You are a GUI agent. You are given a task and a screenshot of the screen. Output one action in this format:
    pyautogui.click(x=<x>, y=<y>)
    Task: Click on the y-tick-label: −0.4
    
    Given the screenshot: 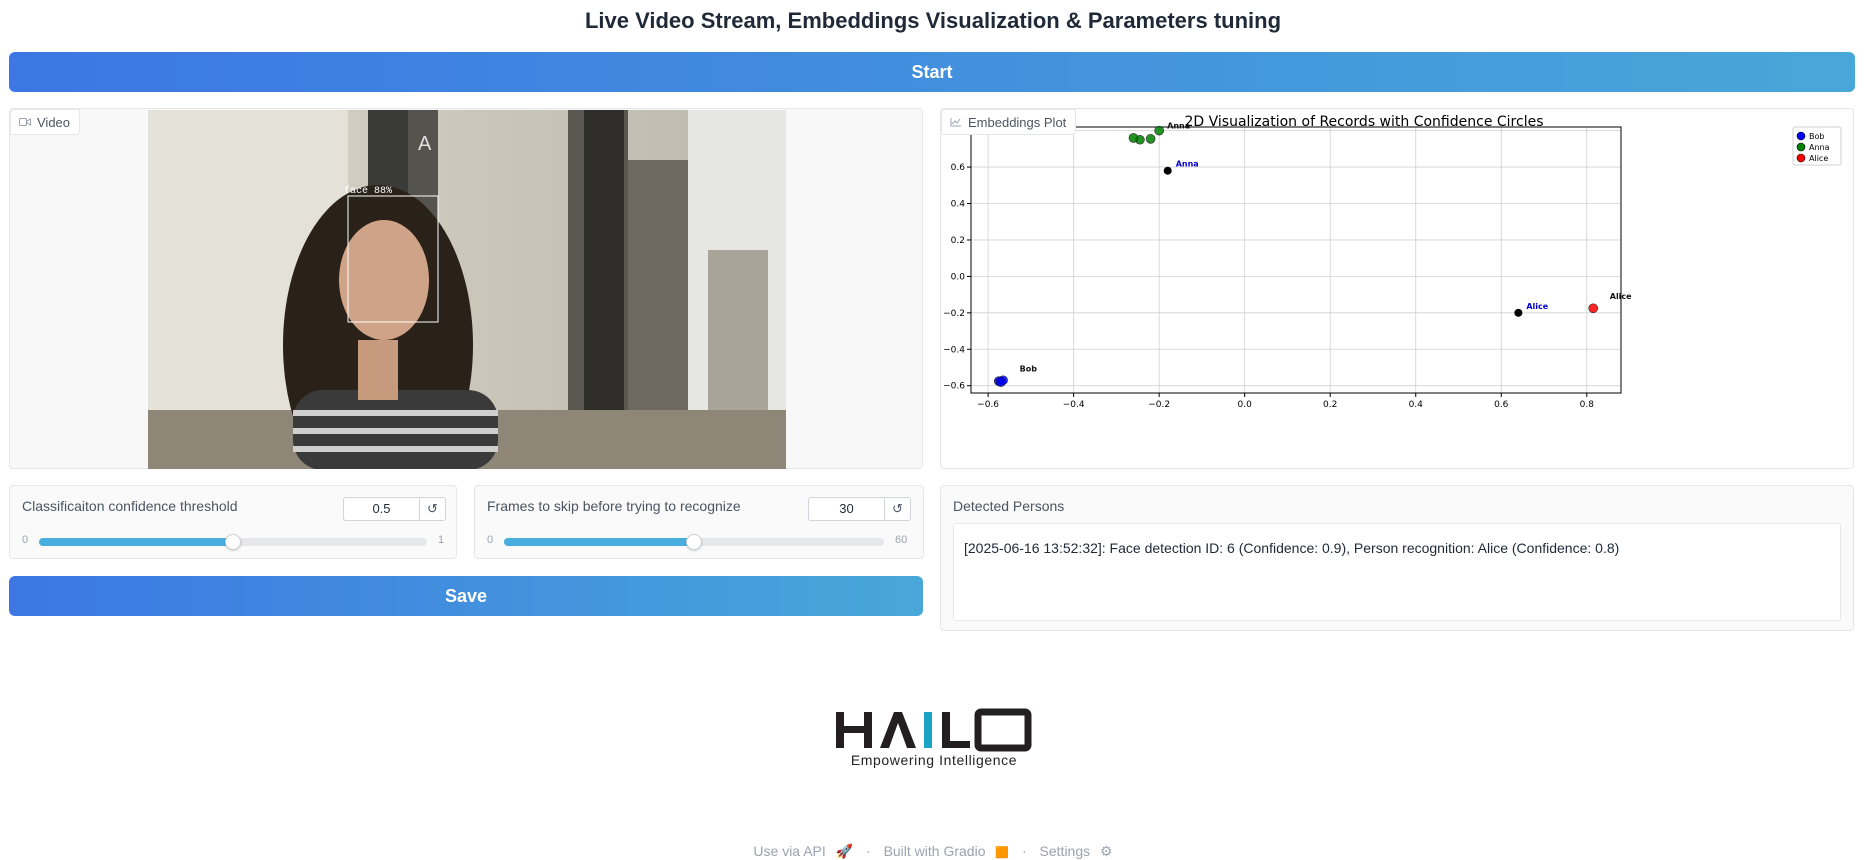 What is the action you would take?
    pyautogui.click(x=954, y=350)
    